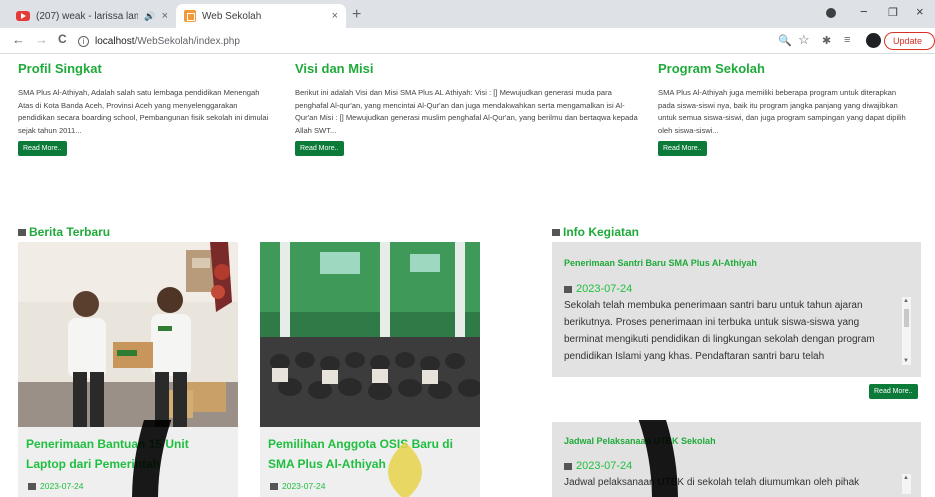 Image resolution: width=935 pixels, height=497 pixels. I want to click on program-title: Program Sekolah, so click(711, 68).